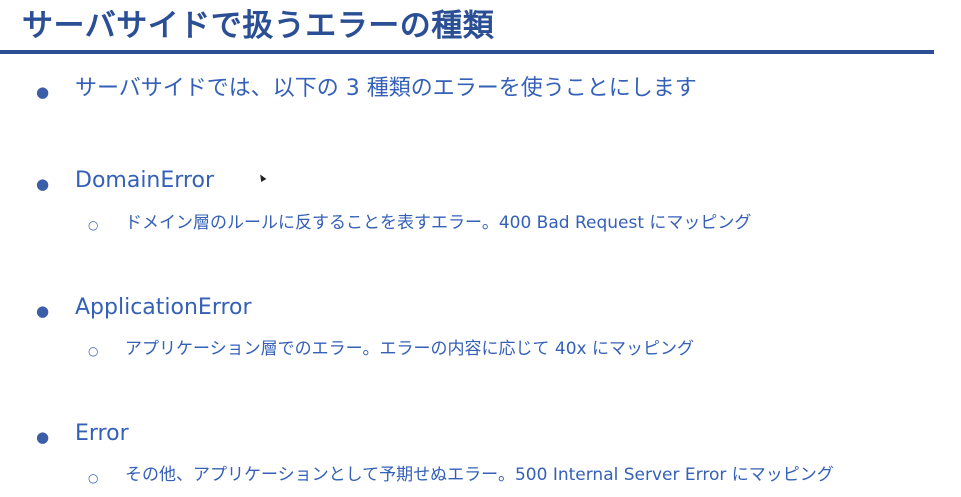 The height and width of the screenshot is (497, 961). I want to click on mouse-cursor-icon, so click(262, 177).